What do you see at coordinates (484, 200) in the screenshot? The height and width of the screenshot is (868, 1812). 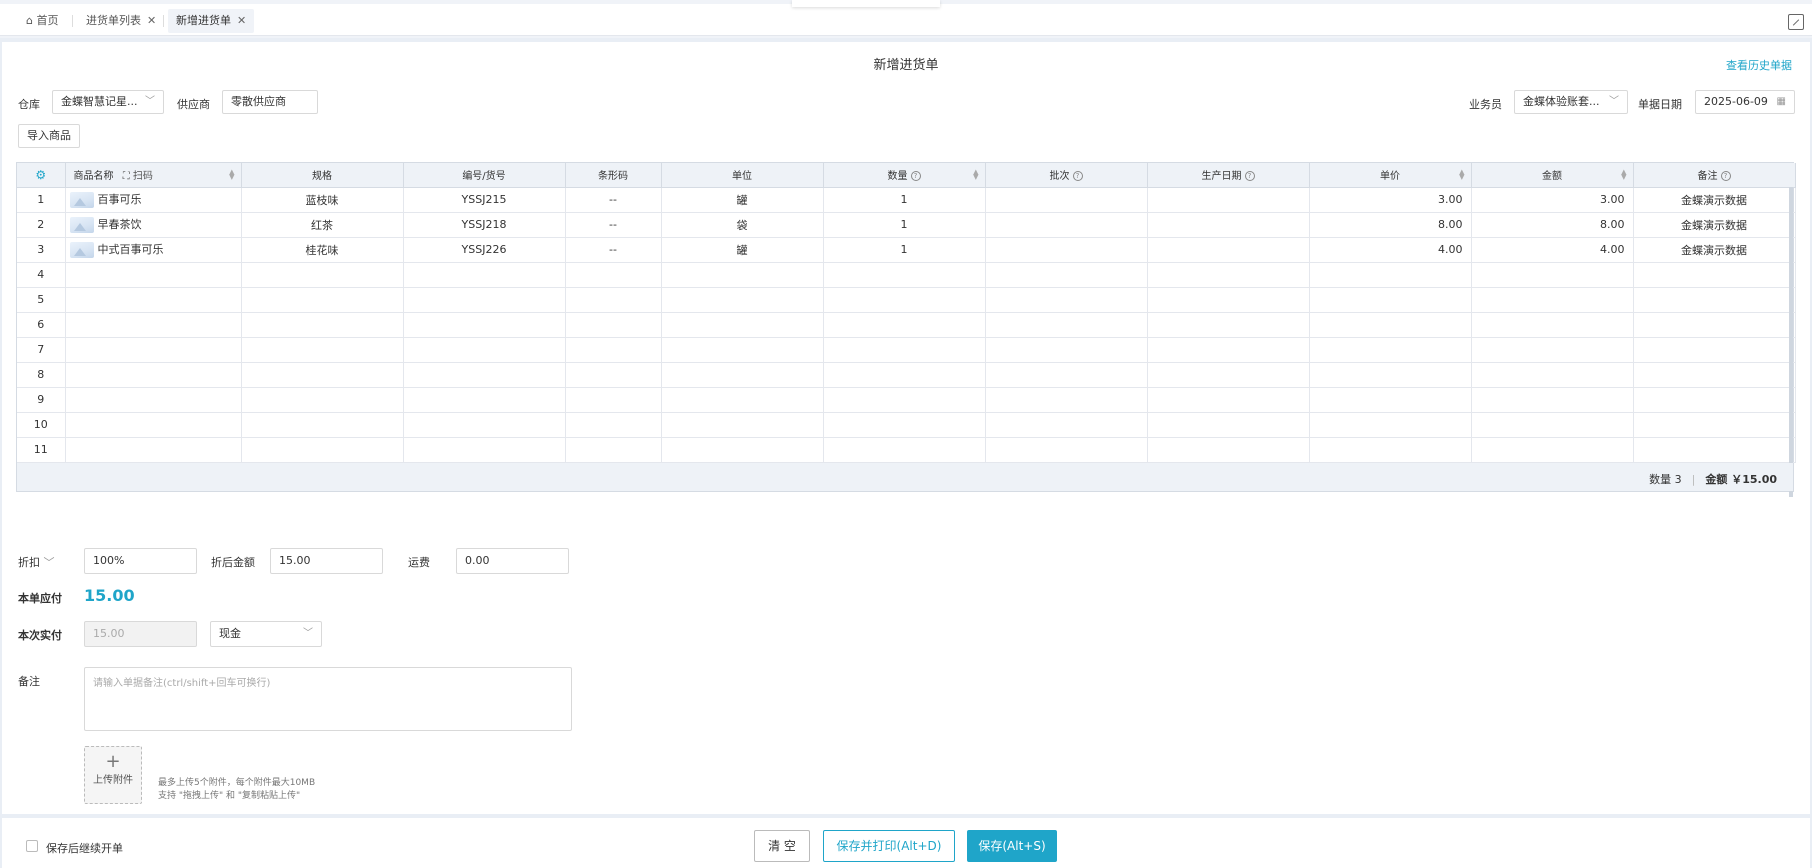 I see `code-cell: YSSJ215` at bounding box center [484, 200].